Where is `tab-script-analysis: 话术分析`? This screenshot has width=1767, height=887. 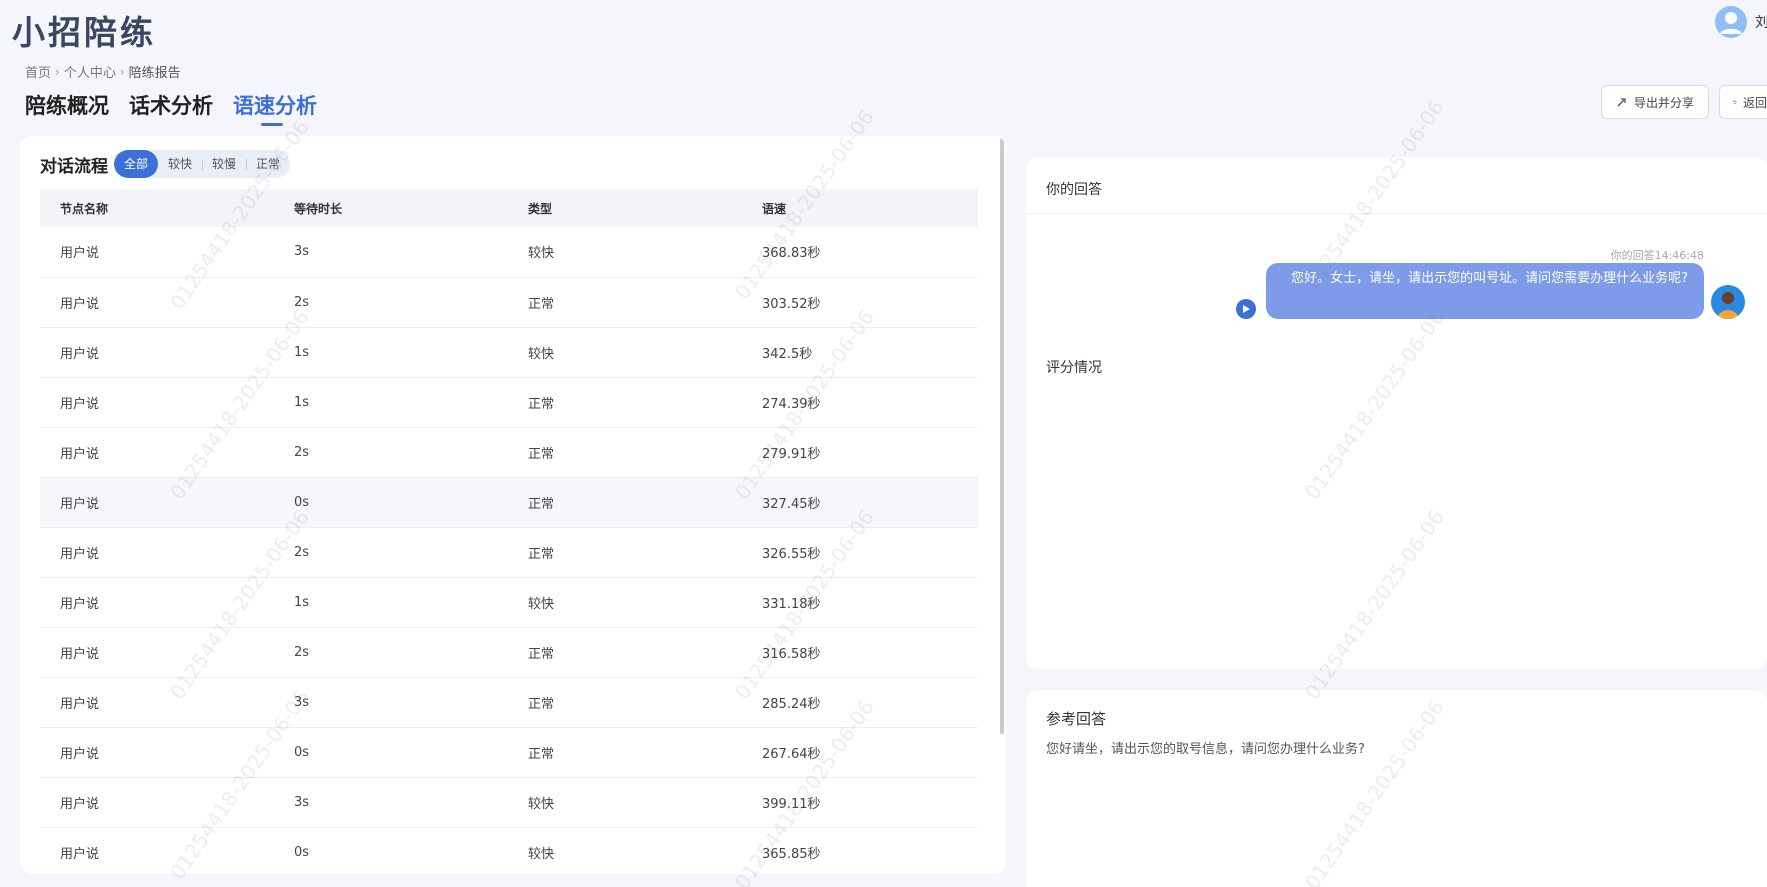
tab-script-analysis: 话术分析 is located at coordinates (171, 108).